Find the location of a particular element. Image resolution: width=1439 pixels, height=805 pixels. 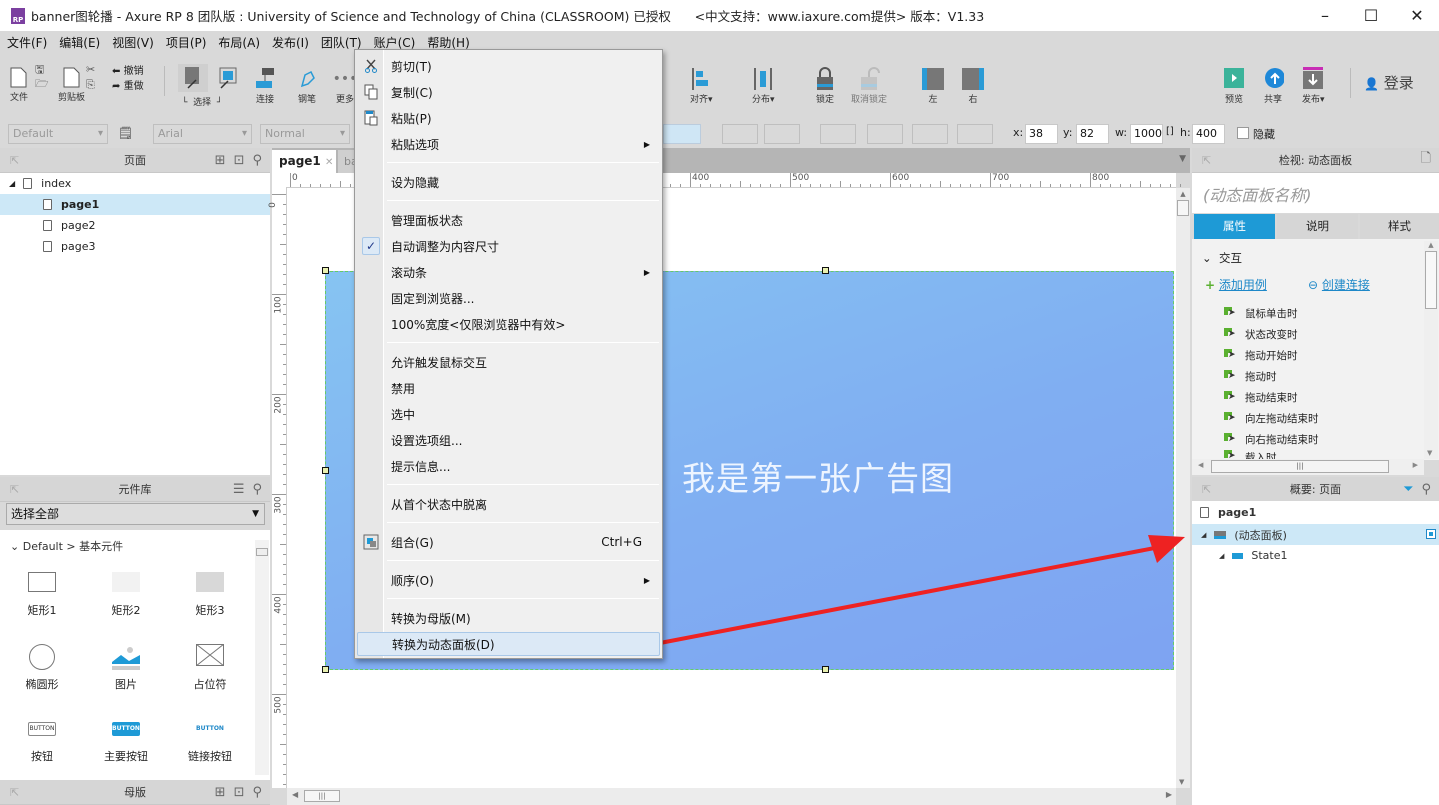

menu-publish: 发布(I) is located at coordinates (290, 42).